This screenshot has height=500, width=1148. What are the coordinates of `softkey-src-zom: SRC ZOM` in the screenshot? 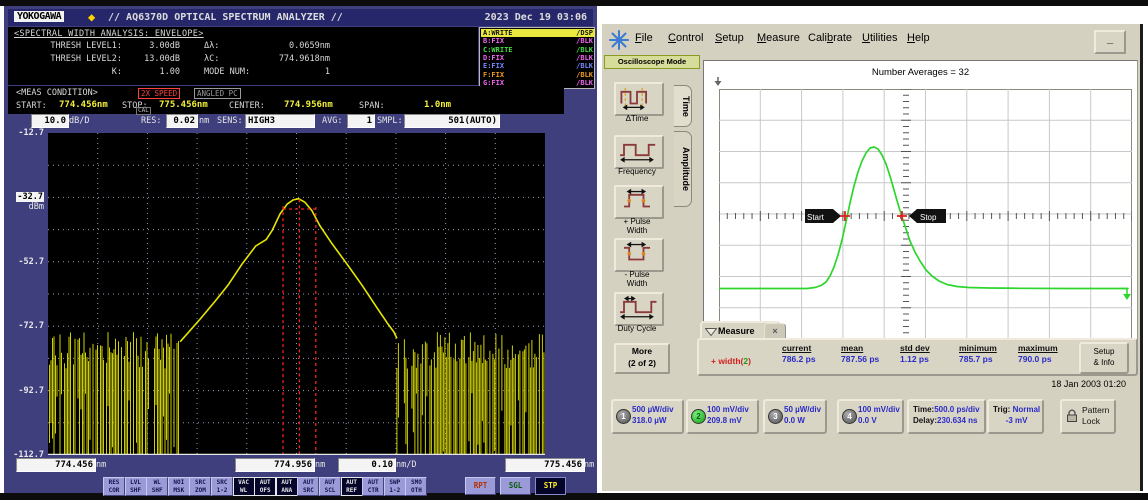 It's located at (200, 486).